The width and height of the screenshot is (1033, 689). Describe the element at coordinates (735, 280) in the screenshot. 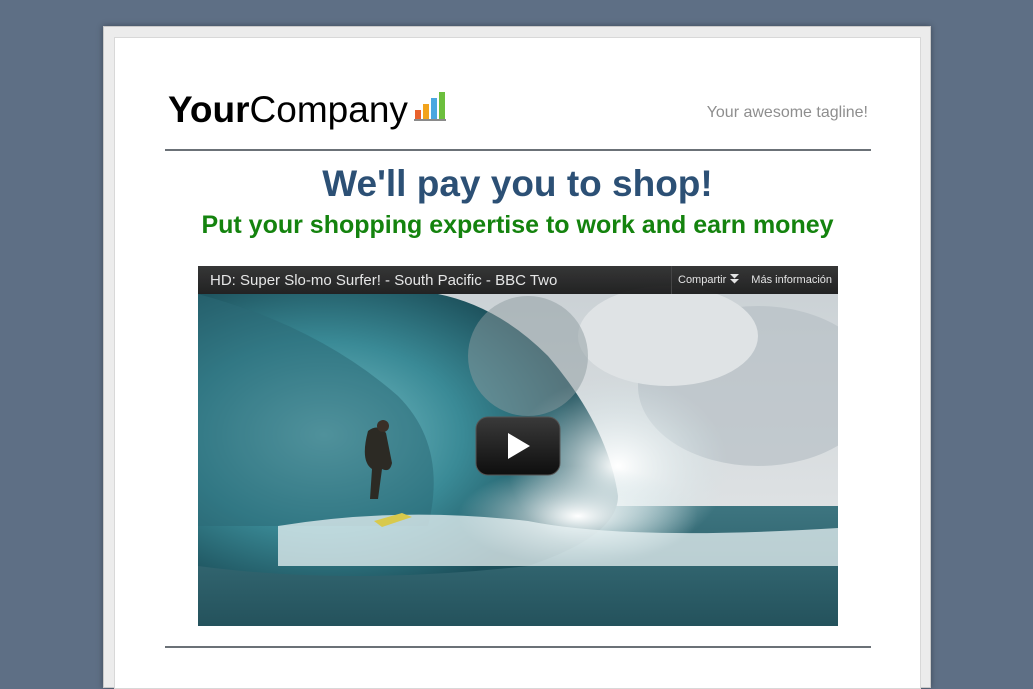

I see `double-chevron-down-icon` at that location.